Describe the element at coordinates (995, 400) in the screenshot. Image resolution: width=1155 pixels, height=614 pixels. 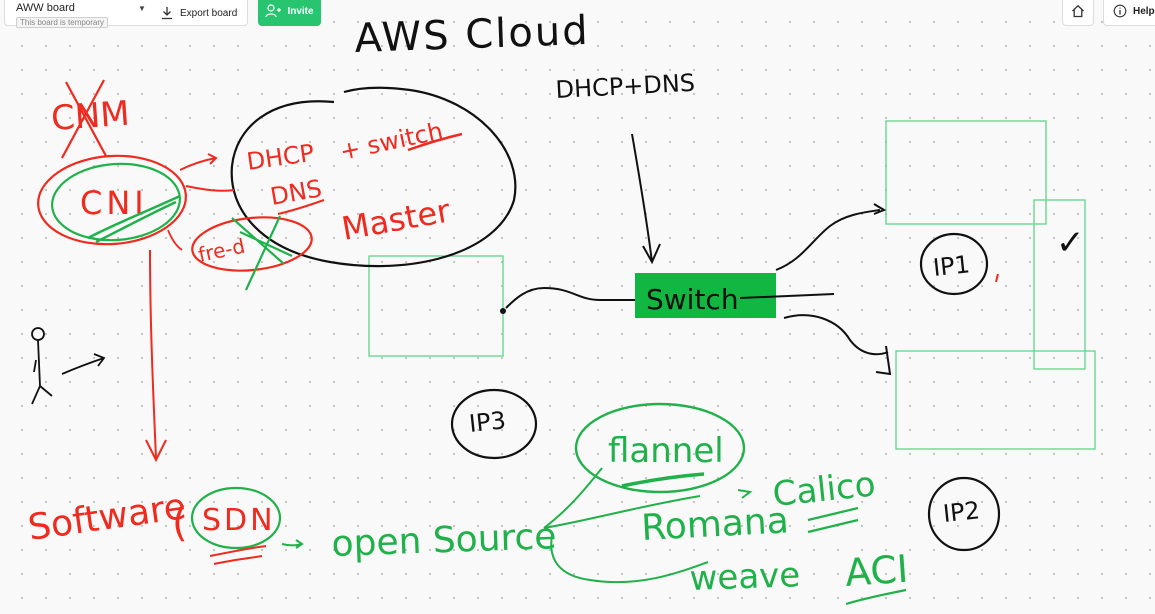
I see `node-box-bottom-right` at that location.